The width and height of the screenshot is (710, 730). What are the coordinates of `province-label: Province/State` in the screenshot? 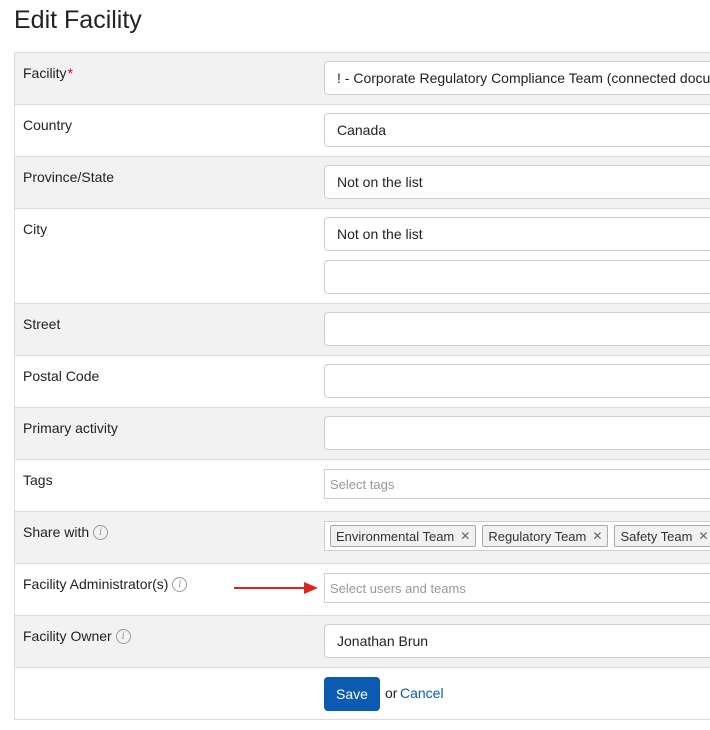 It's located at (69, 177).